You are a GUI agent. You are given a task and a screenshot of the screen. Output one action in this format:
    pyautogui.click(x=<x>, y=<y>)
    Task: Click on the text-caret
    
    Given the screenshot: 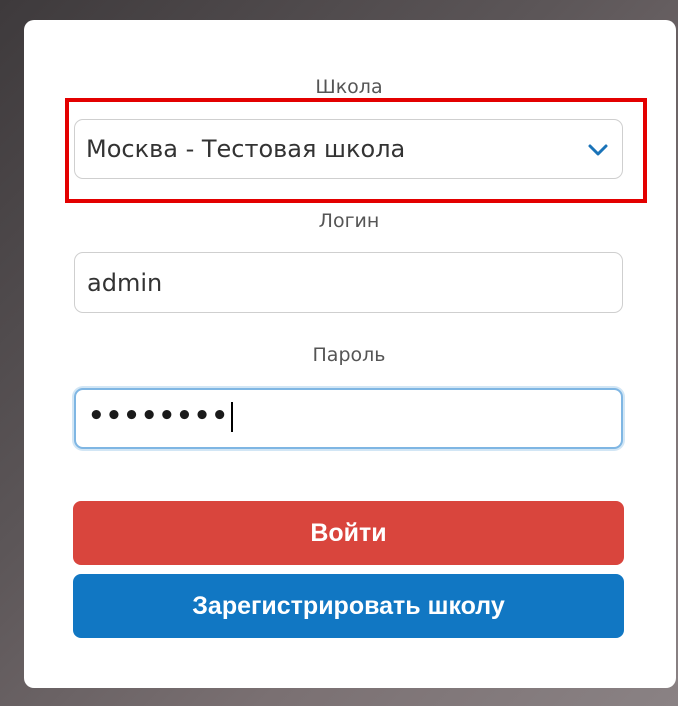 What is the action you would take?
    pyautogui.click(x=231, y=416)
    